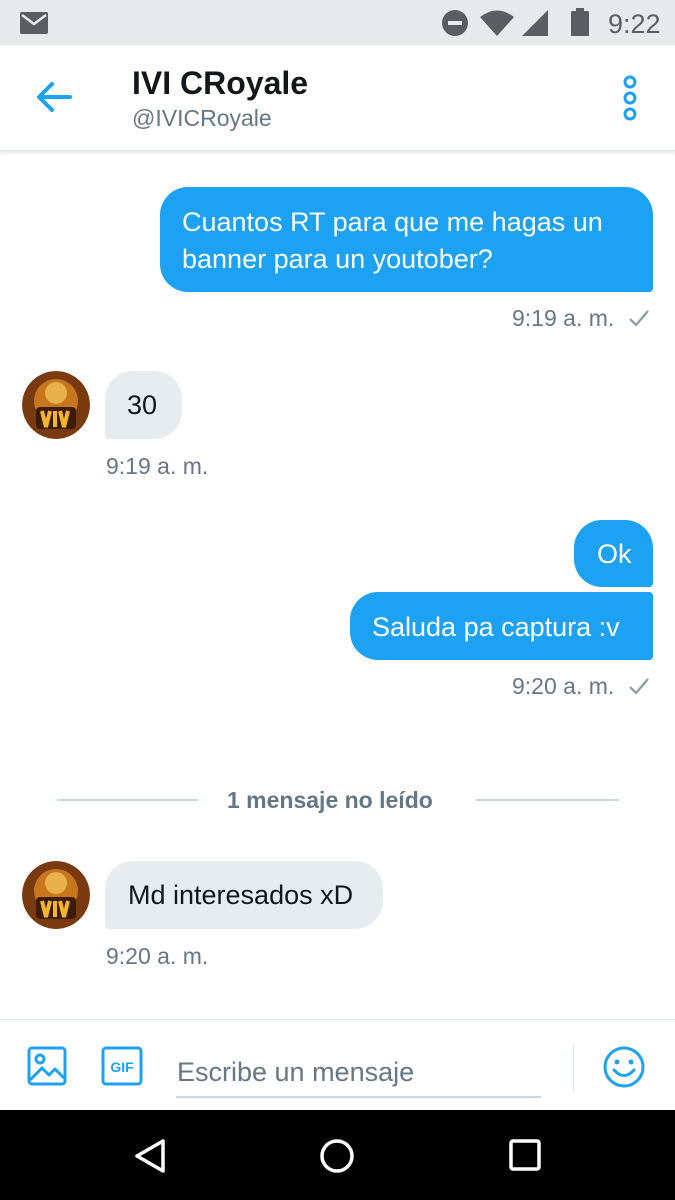  I want to click on conversation-handle: @IVICRoyale, so click(202, 118).